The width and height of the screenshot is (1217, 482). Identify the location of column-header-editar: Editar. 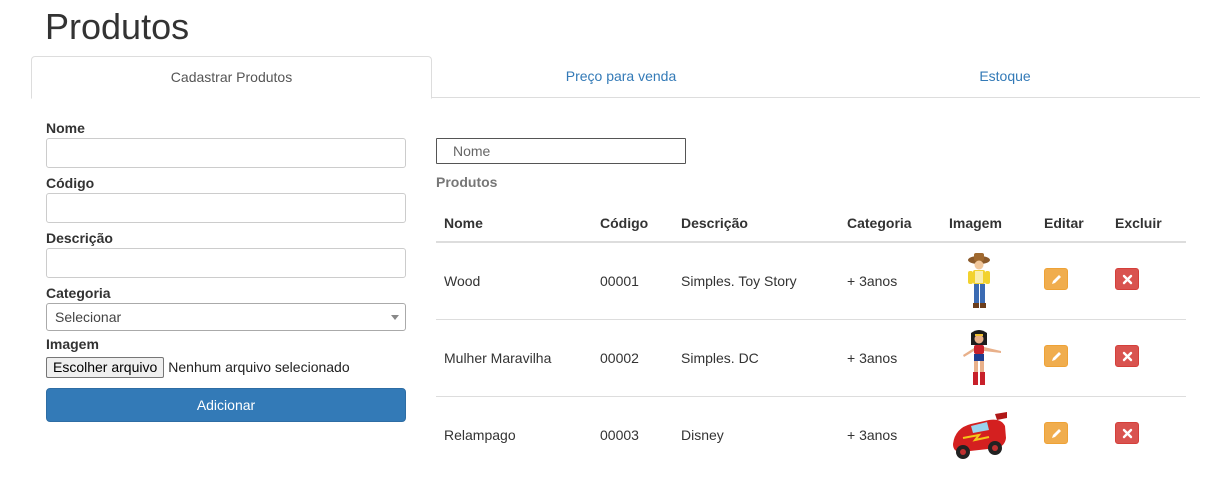
(1071, 223).